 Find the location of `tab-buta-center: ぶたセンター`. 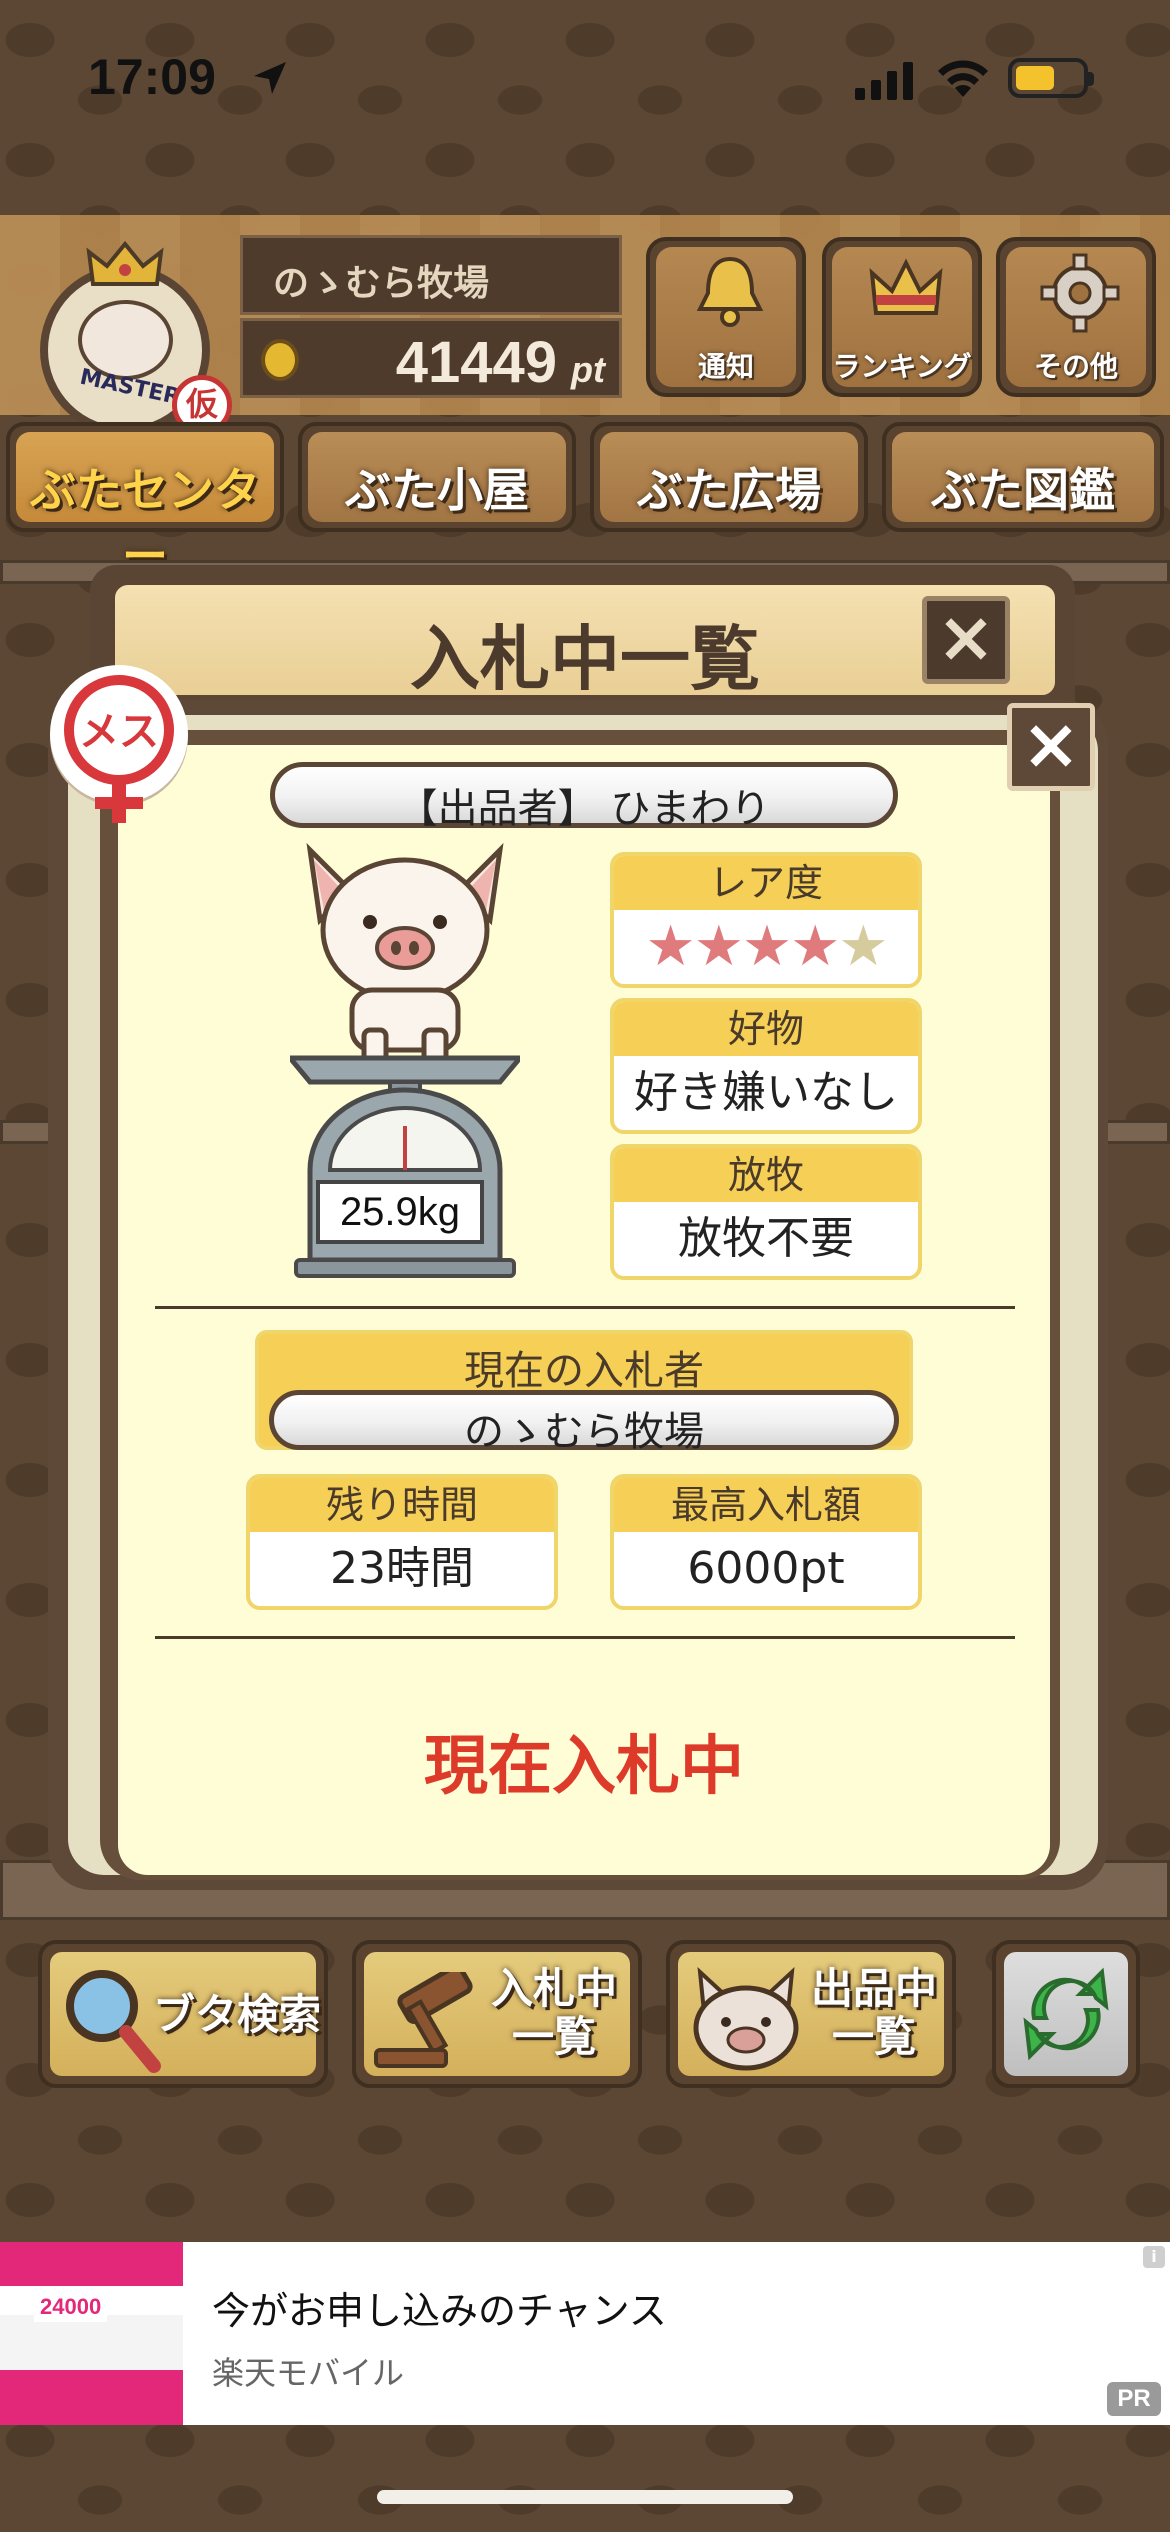

tab-buta-center: ぶたセンター is located at coordinates (145, 502).